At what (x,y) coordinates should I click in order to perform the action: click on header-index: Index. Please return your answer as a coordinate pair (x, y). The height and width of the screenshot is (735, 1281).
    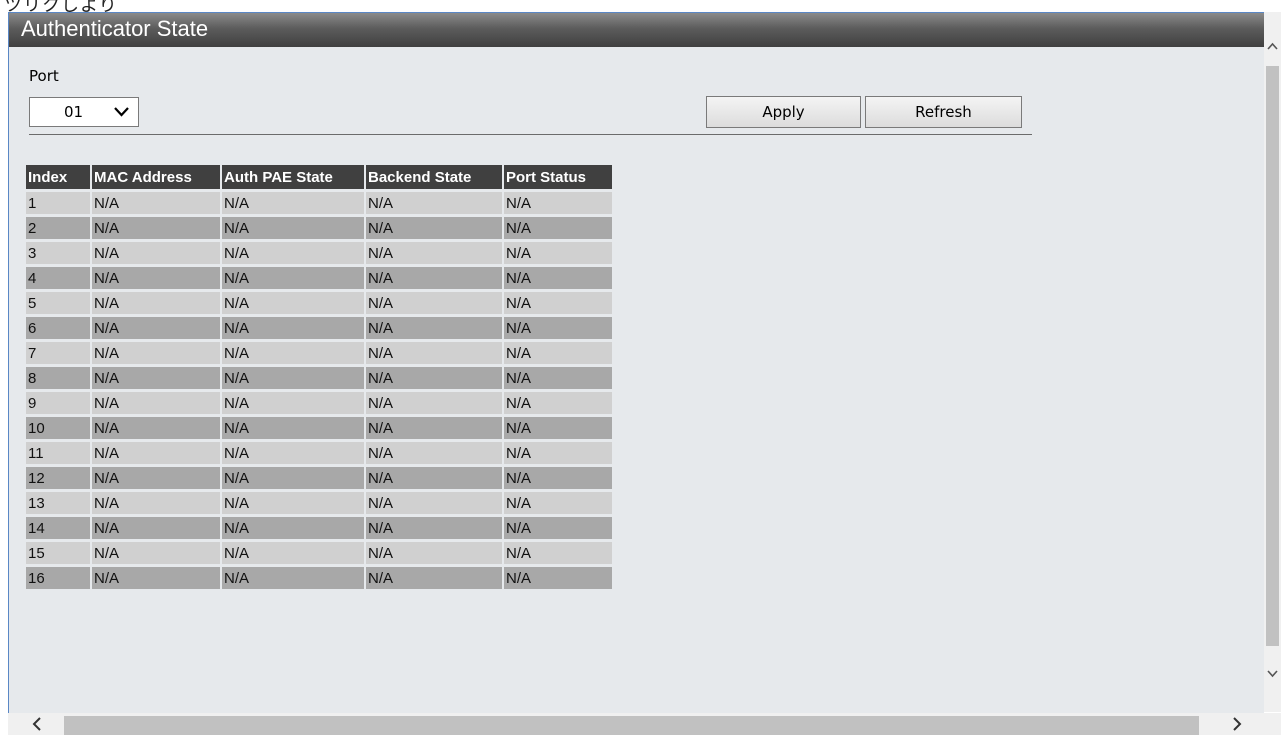
    Looking at the image, I should click on (58, 177).